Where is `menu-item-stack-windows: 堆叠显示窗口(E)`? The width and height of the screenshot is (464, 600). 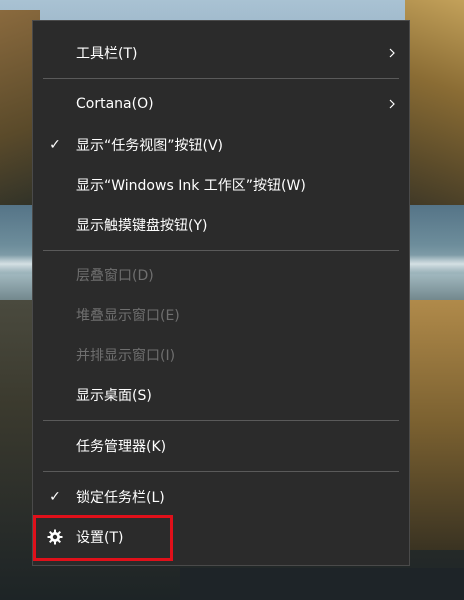 menu-item-stack-windows: 堆叠显示窗口(E) is located at coordinates (221, 315).